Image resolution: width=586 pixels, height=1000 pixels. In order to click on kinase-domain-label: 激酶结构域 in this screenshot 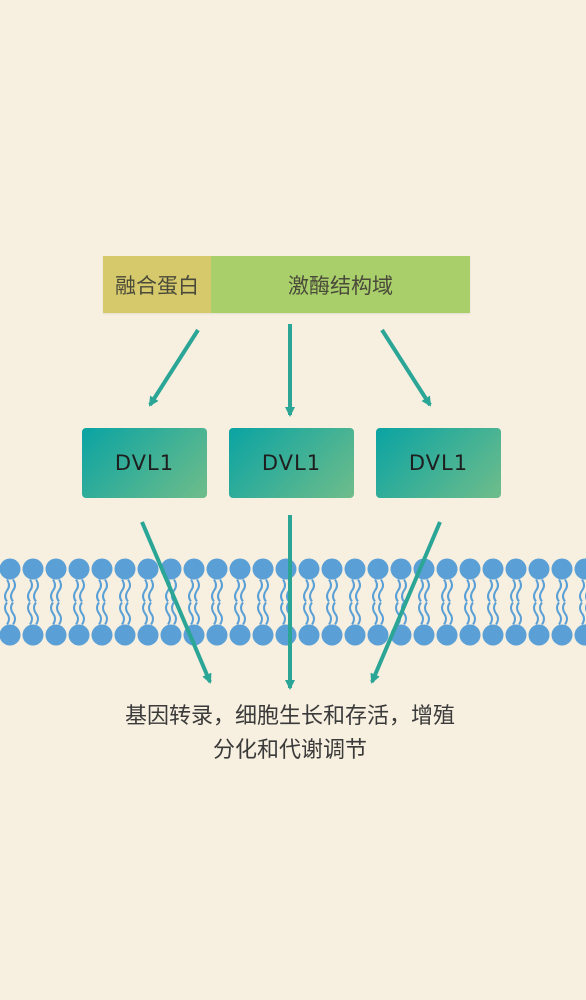, I will do `click(340, 285)`.